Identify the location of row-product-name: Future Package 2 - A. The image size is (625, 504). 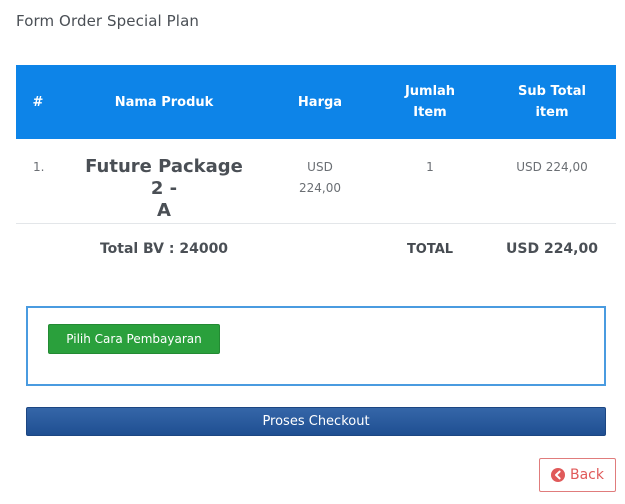
(164, 181).